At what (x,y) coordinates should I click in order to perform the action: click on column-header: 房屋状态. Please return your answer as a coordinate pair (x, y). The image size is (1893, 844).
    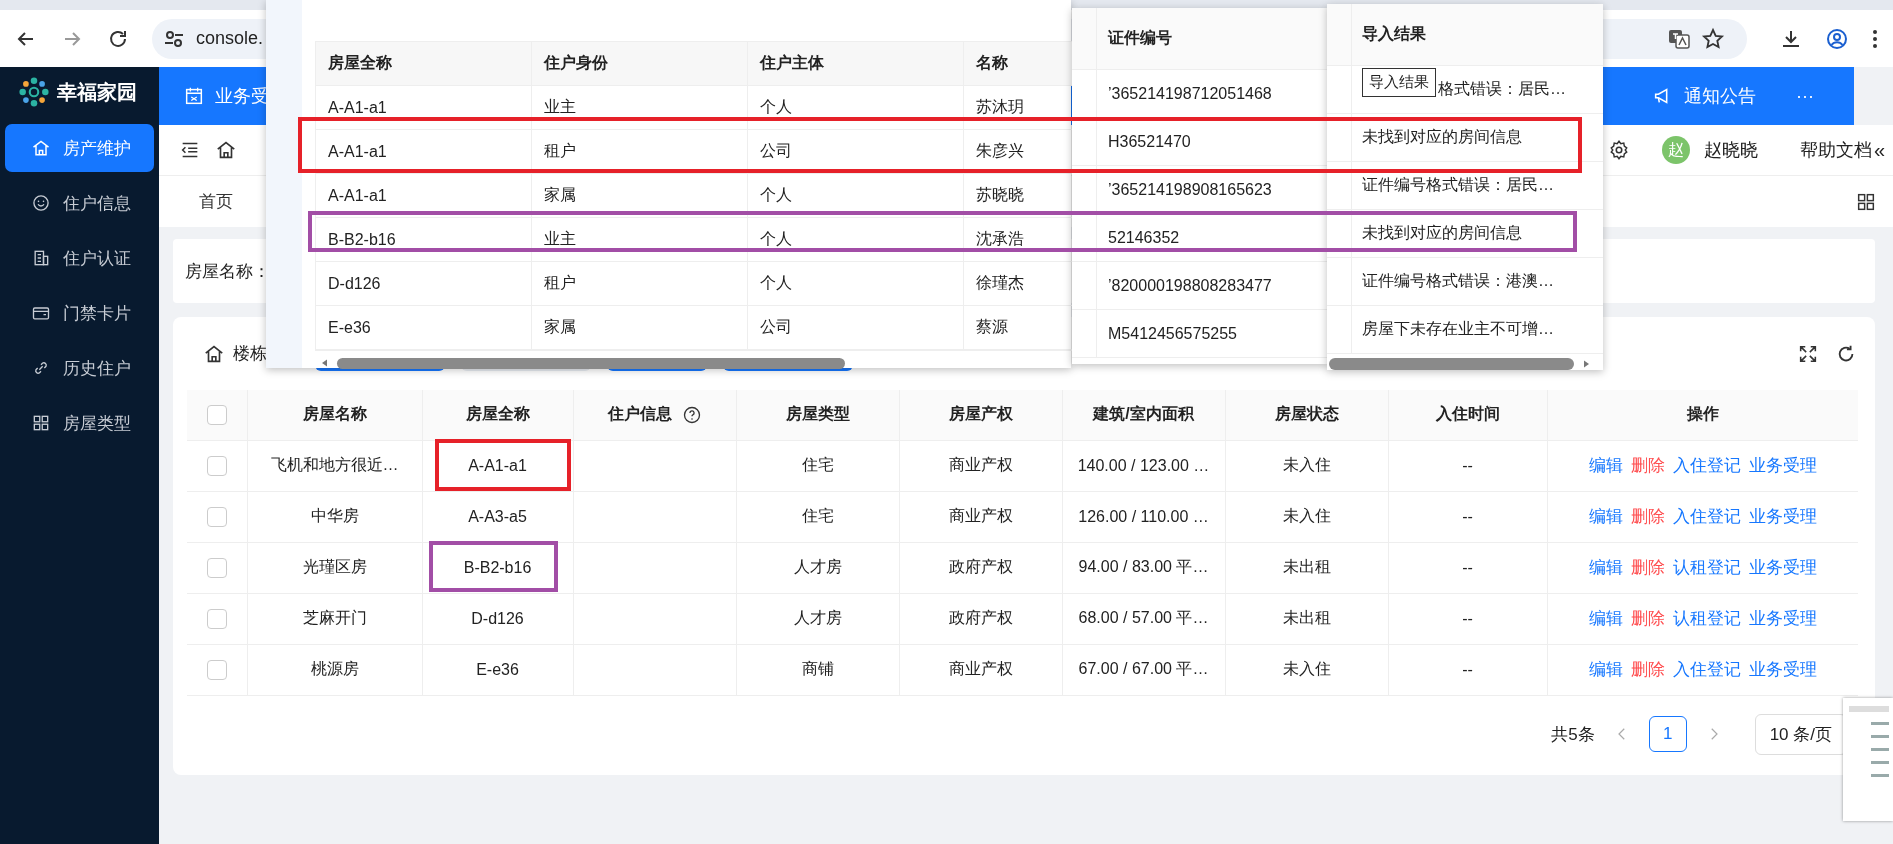
    Looking at the image, I should click on (1306, 414).